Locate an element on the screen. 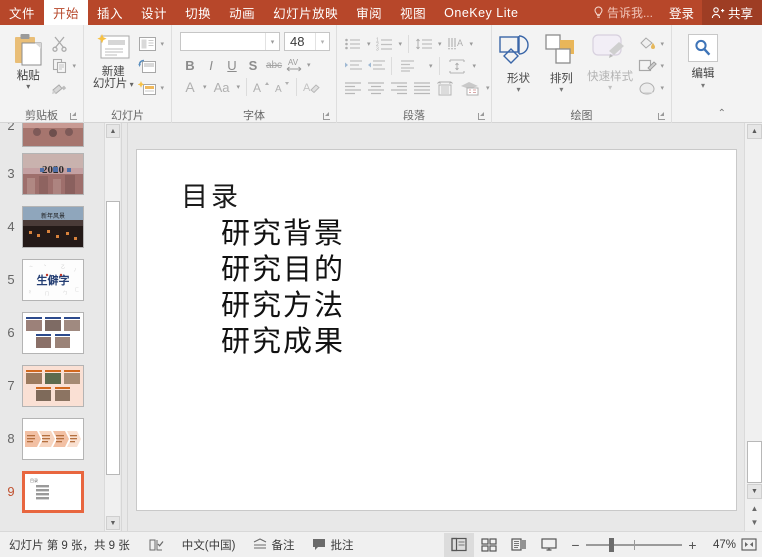 This screenshot has width=762, height=557. scissors-icon is located at coordinates (59, 44).